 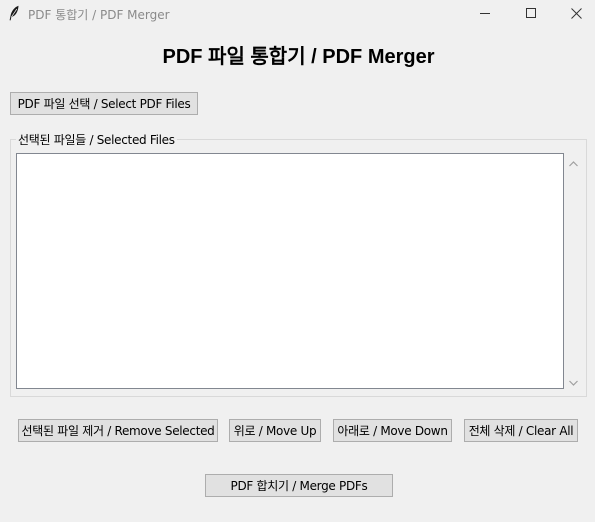 I want to click on feather-icon, so click(x=14, y=13).